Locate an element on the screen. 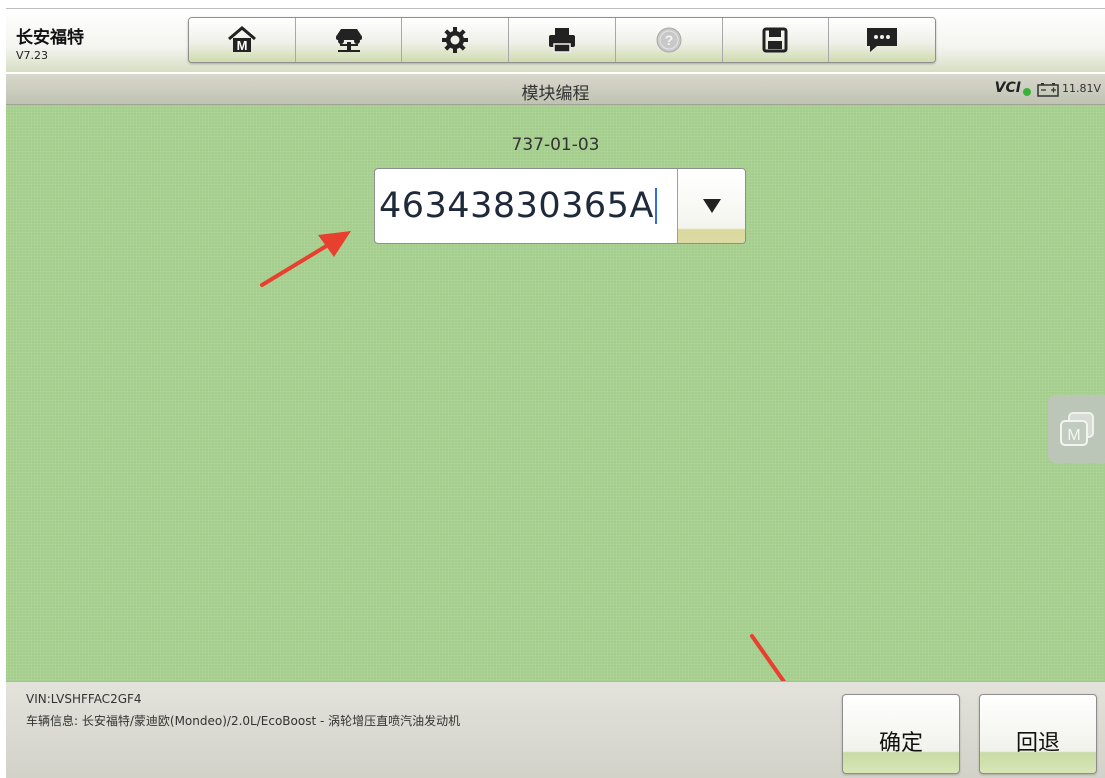 This screenshot has width=1105, height=778. gear-icon is located at coordinates (455, 40).